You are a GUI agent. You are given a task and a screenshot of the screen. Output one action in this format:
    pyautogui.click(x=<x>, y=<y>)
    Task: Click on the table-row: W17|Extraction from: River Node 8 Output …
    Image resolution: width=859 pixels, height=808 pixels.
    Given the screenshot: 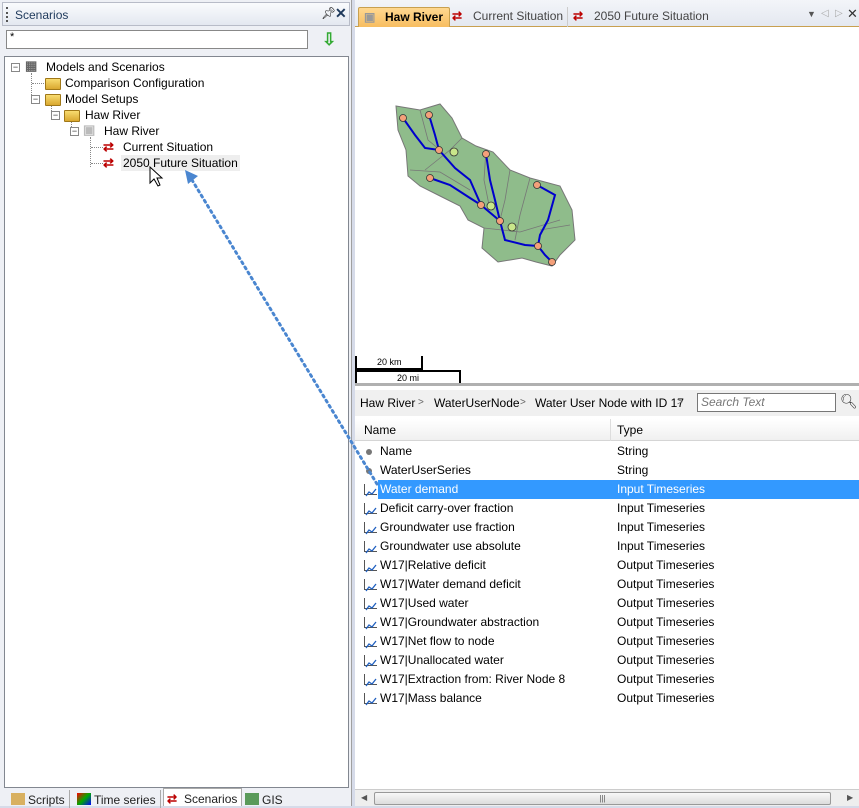 What is the action you would take?
    pyautogui.click(x=607, y=679)
    